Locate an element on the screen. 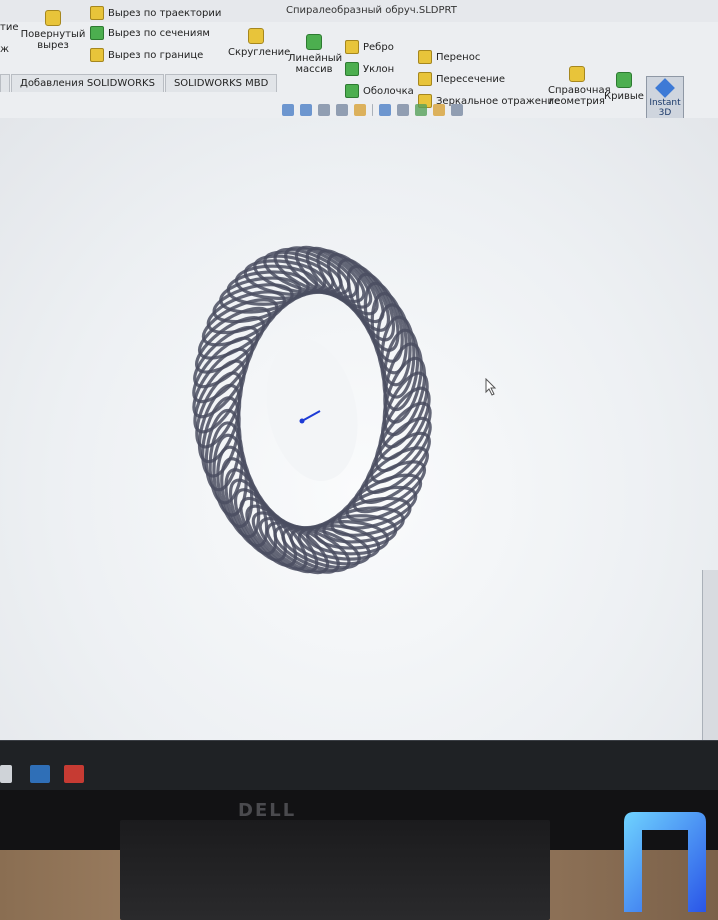  revolved-cut-icon is located at coordinates (53, 18).